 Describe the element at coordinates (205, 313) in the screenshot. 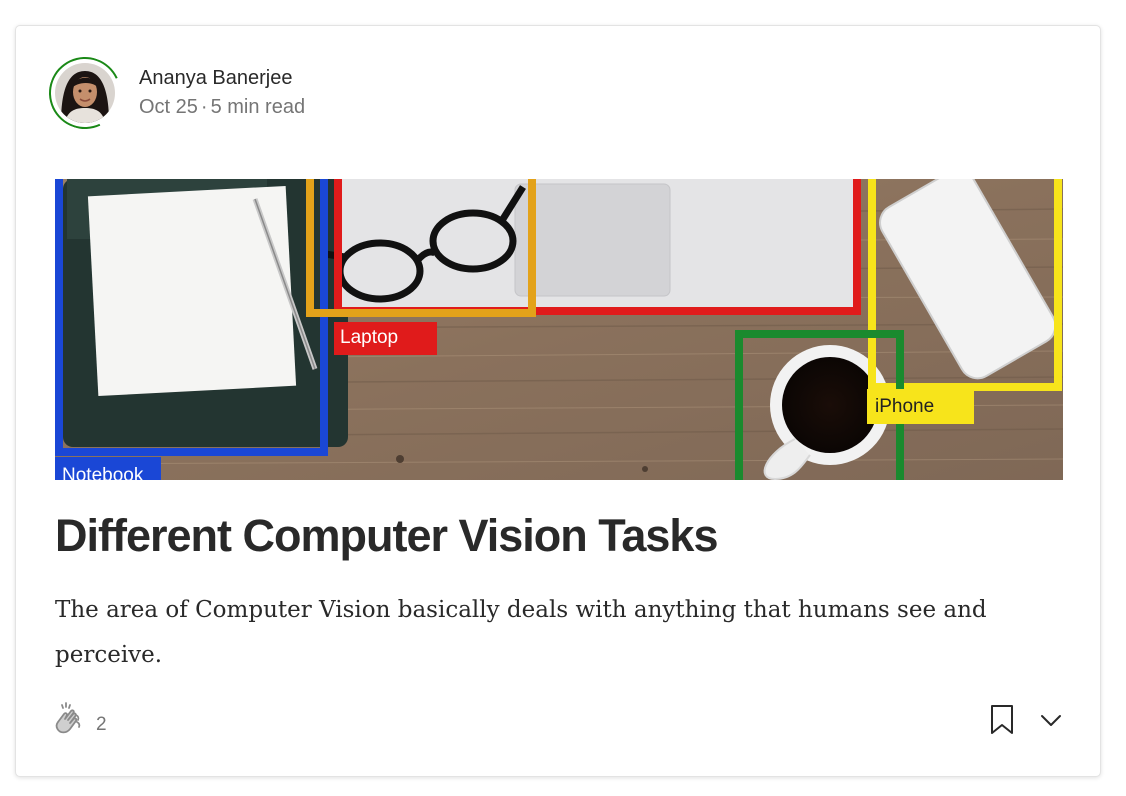

I see `notebook-object` at that location.